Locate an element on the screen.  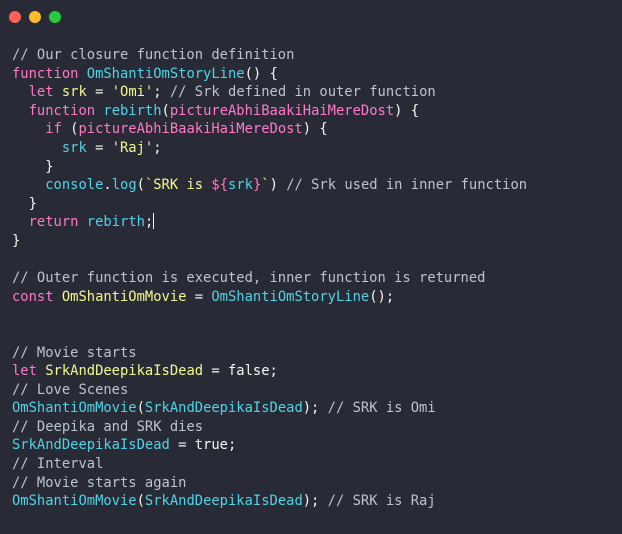
code-token-text: = false; is located at coordinates (240, 371).